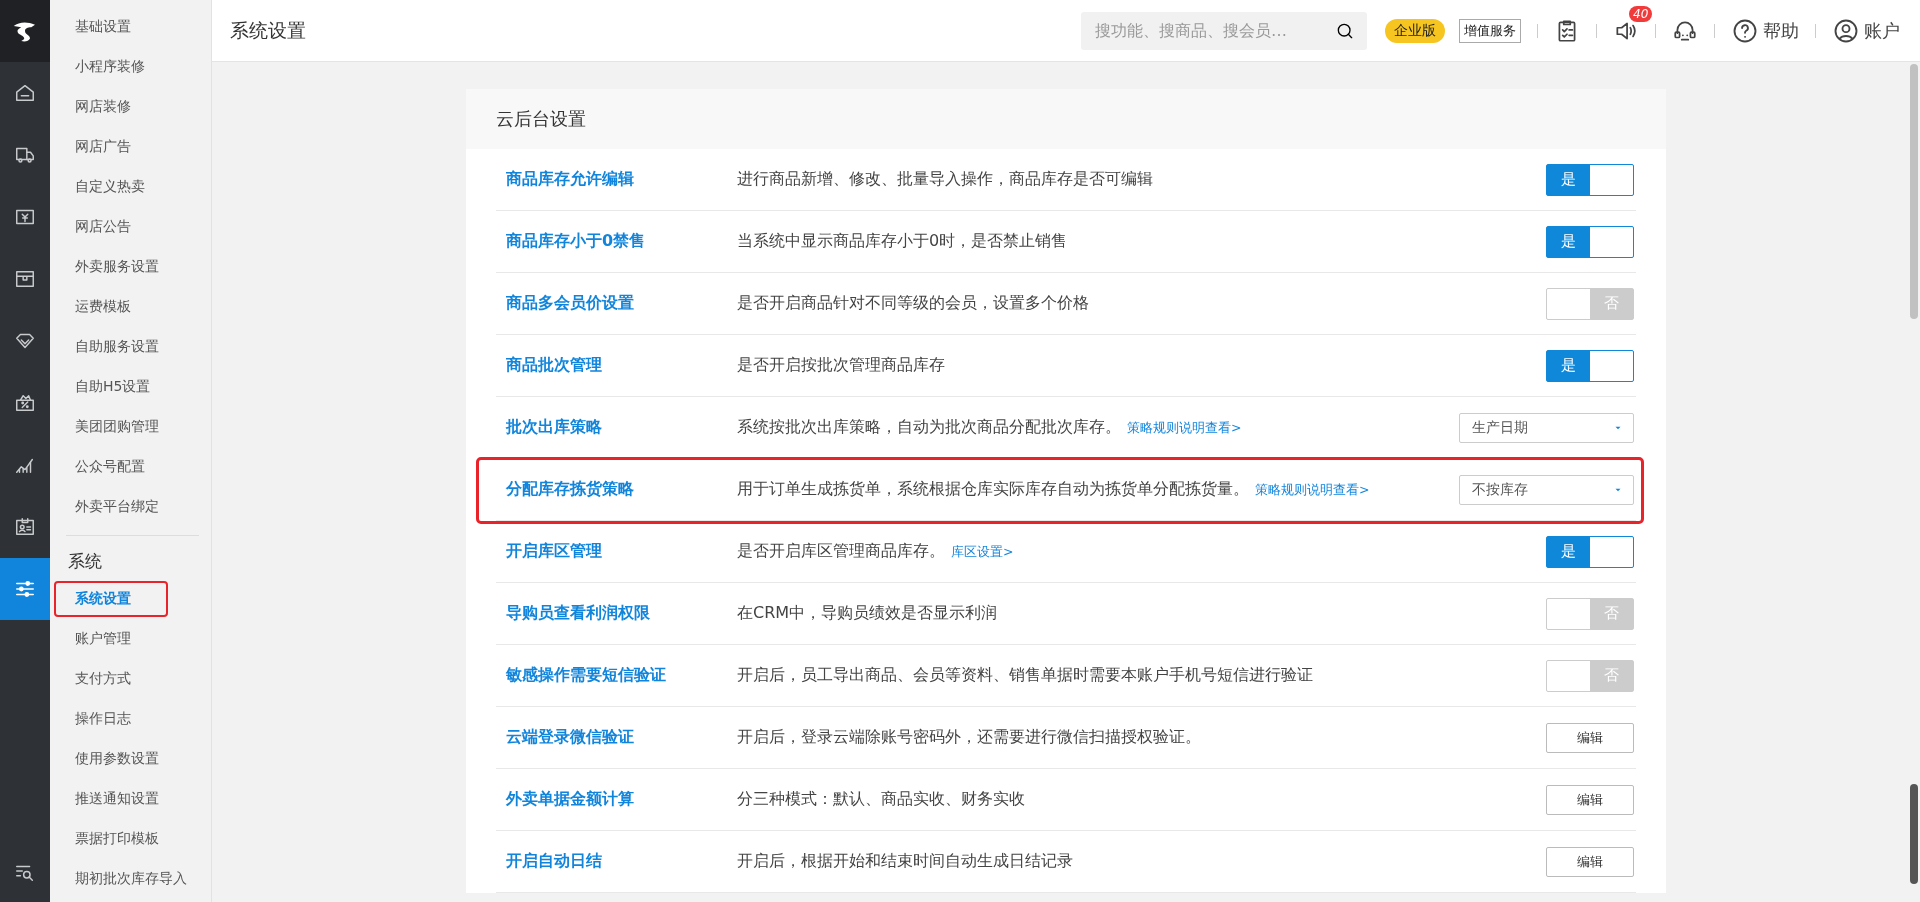 This screenshot has height=902, width=1920. What do you see at coordinates (841, 551) in the screenshot?
I see `setting-description: 是否开启库区管理商品库存。` at bounding box center [841, 551].